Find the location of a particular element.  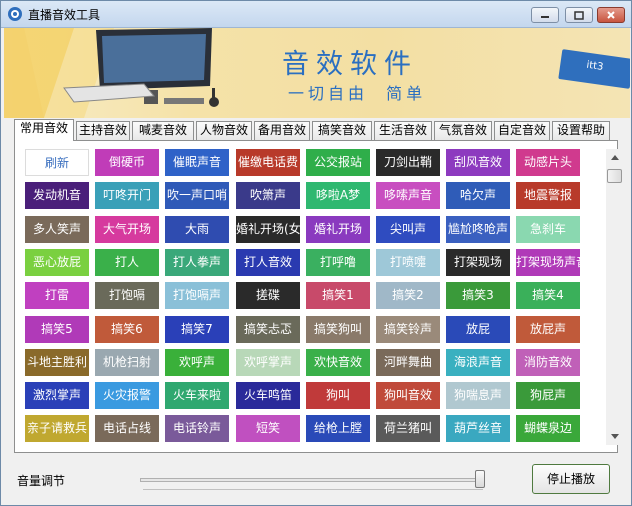

sound-button: 刷新 is located at coordinates (57, 162).